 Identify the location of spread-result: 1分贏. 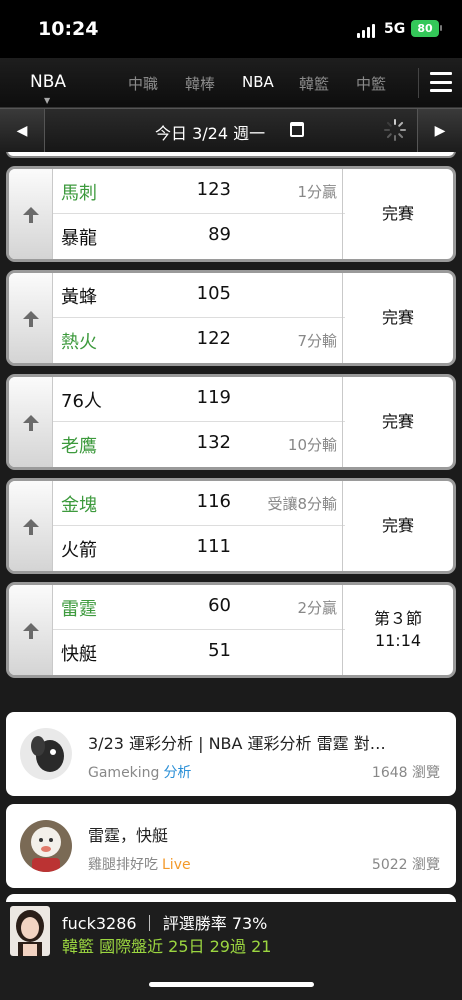
(317, 192).